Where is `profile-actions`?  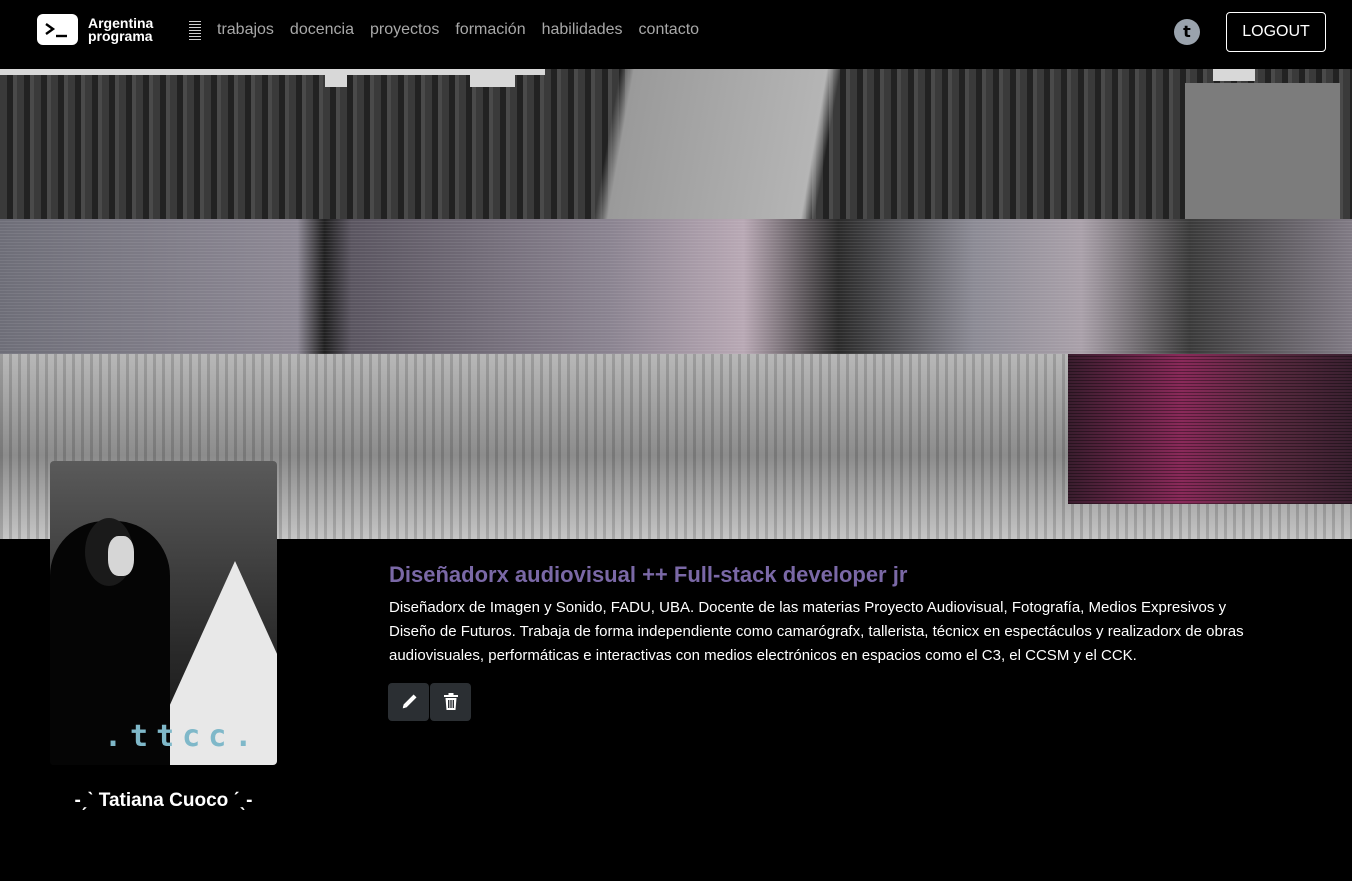 profile-actions is located at coordinates (429, 702).